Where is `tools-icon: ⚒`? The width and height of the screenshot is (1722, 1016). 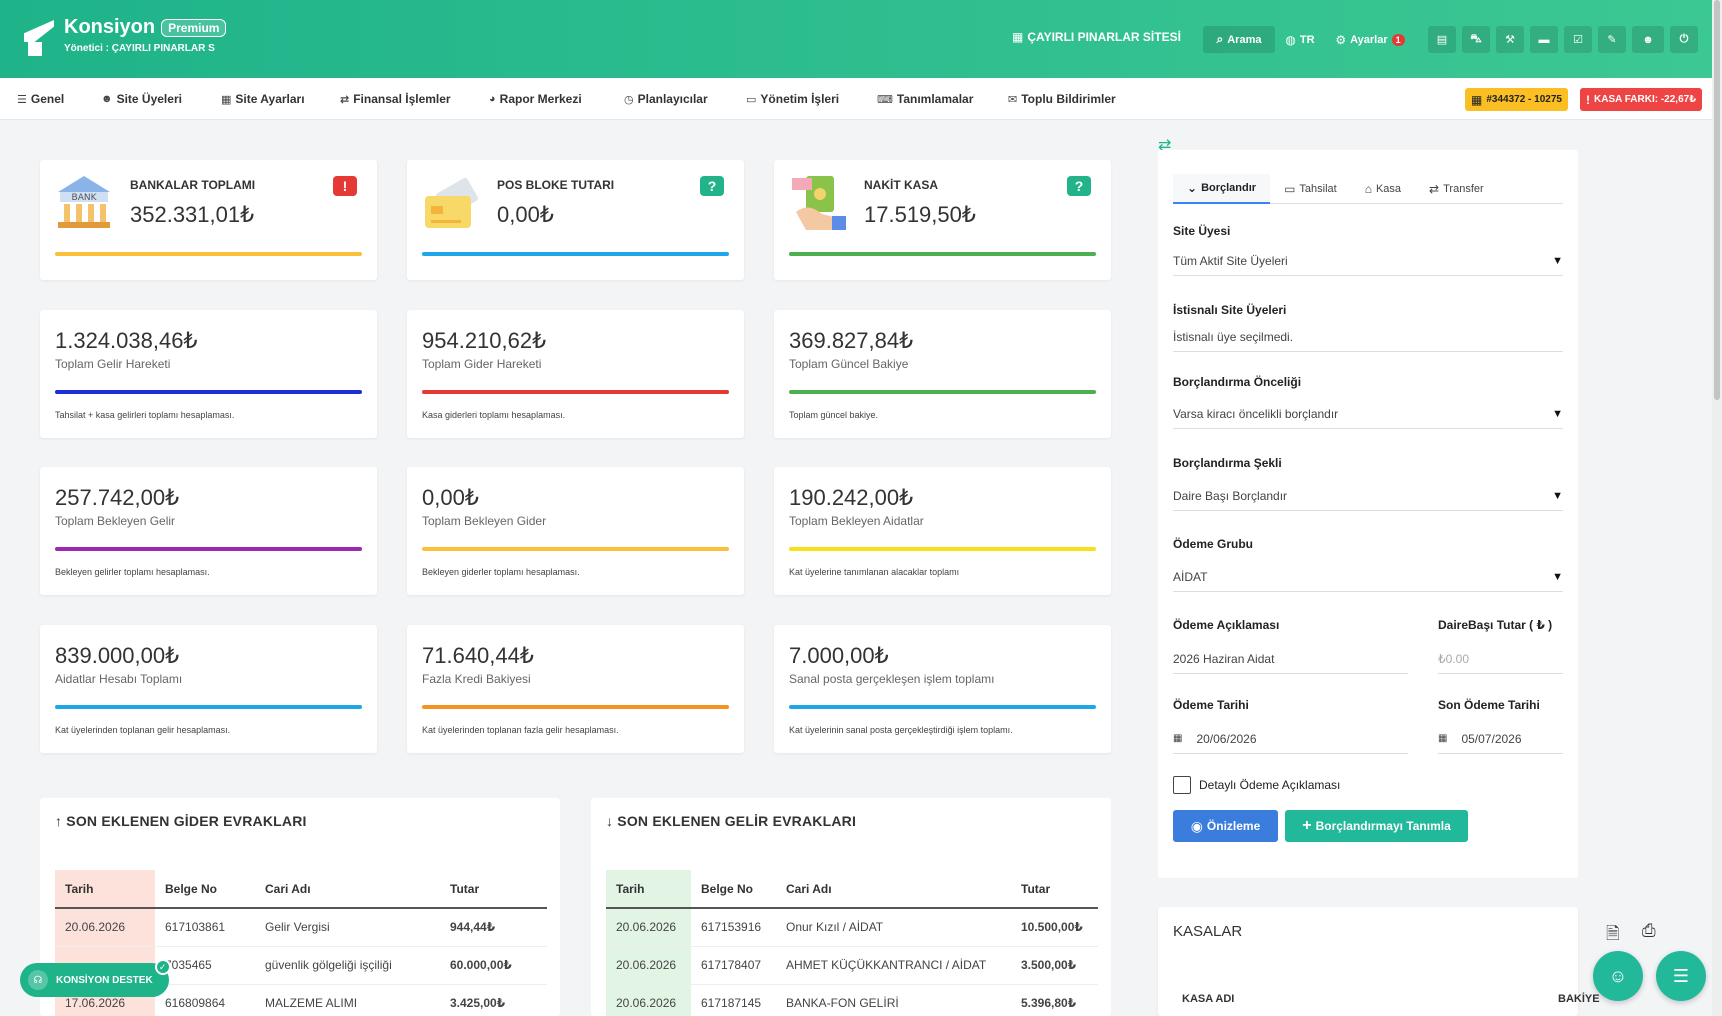
tools-icon: ⚒ is located at coordinates (1510, 40).